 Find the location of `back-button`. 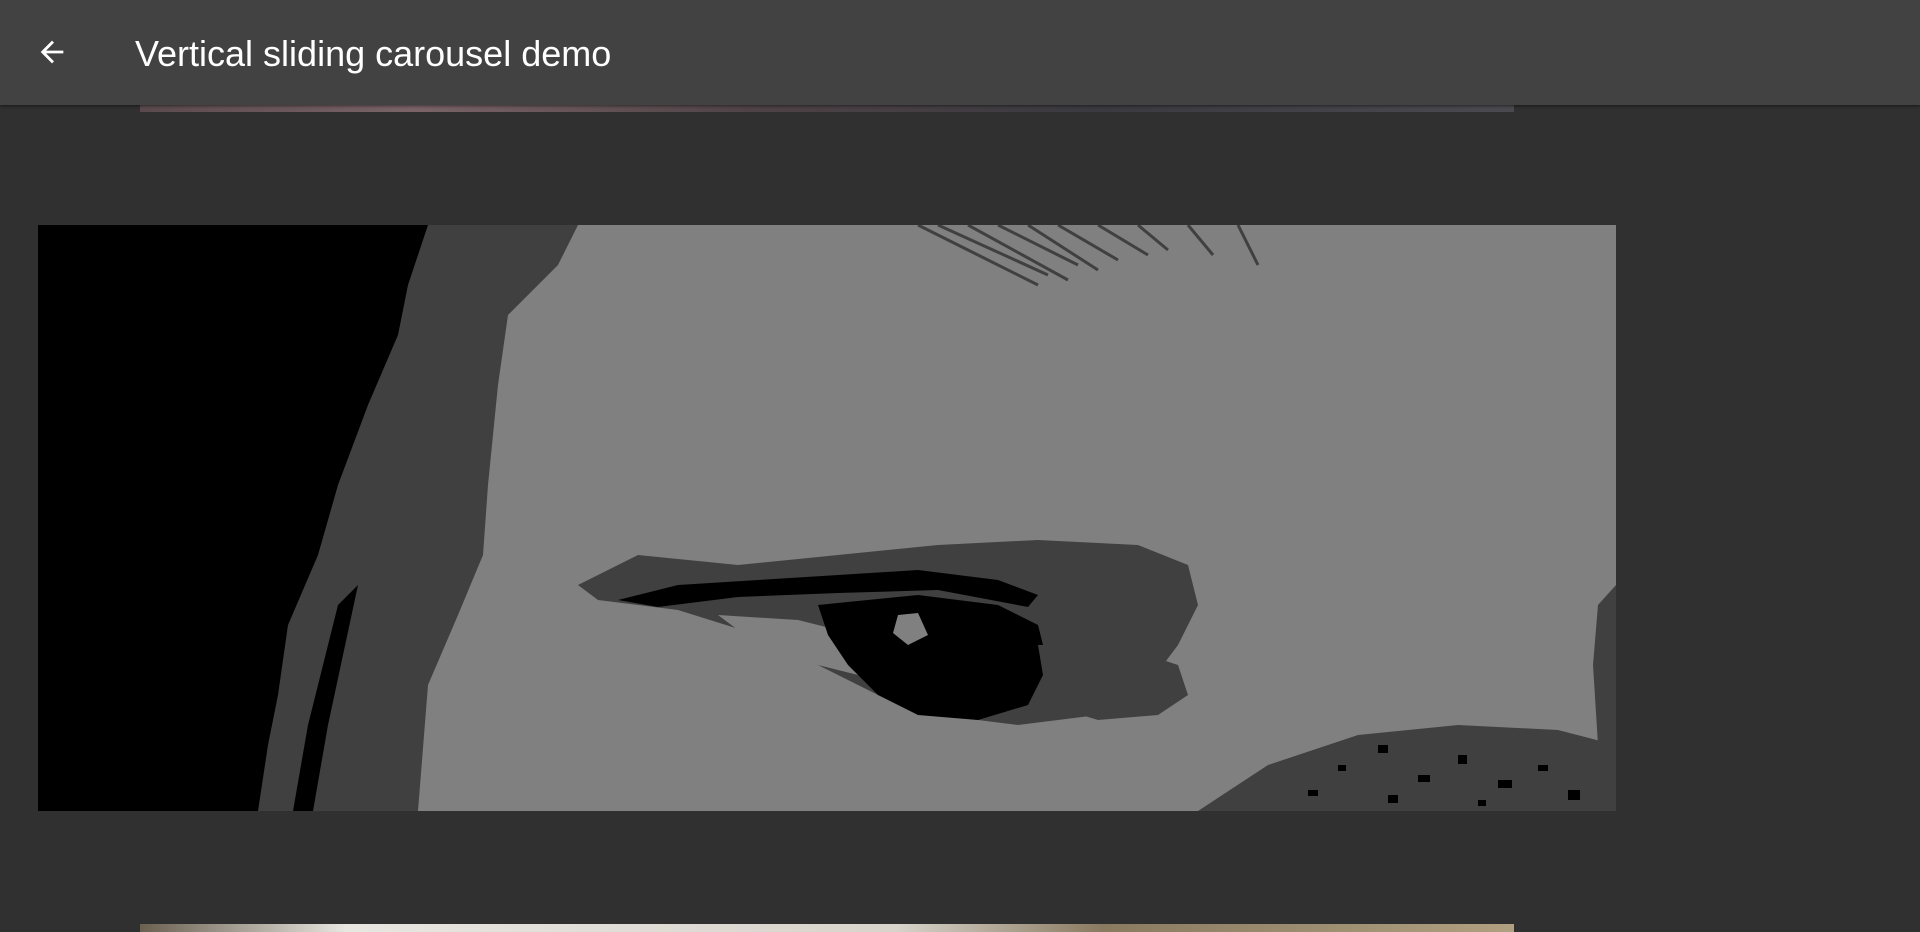

back-button is located at coordinates (52, 52).